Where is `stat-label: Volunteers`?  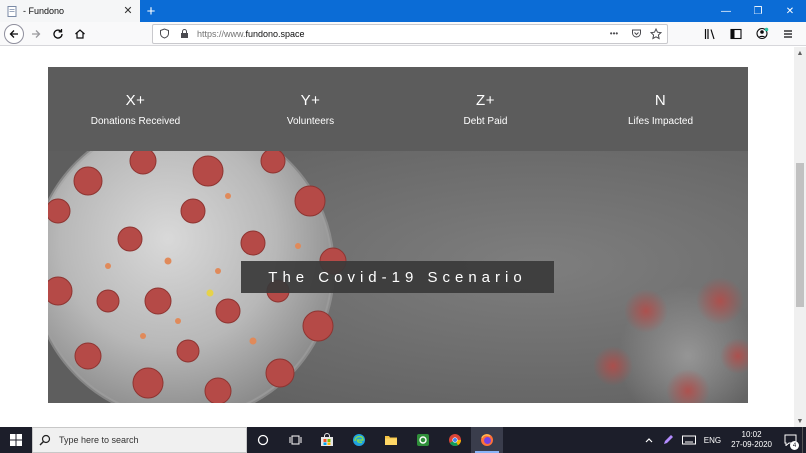 stat-label: Volunteers is located at coordinates (310, 121).